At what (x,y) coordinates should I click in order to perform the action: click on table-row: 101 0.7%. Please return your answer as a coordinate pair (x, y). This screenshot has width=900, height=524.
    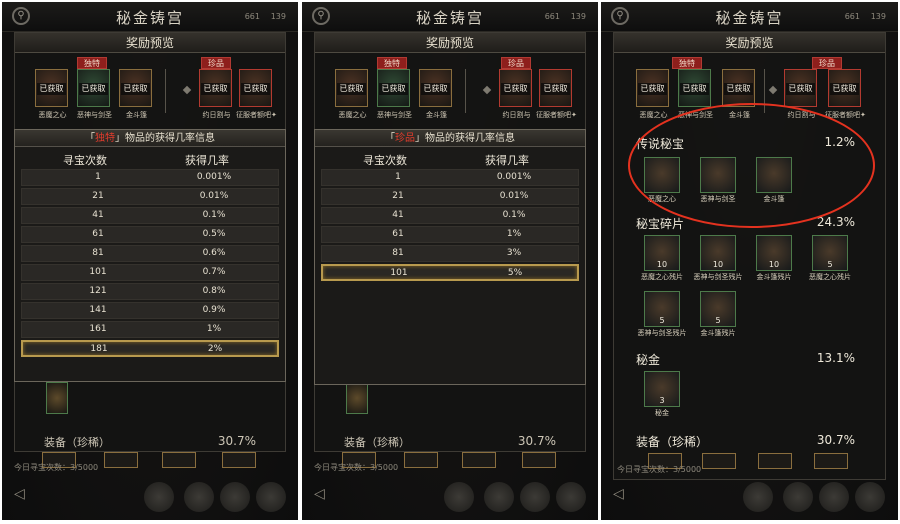
    Looking at the image, I should click on (150, 272).